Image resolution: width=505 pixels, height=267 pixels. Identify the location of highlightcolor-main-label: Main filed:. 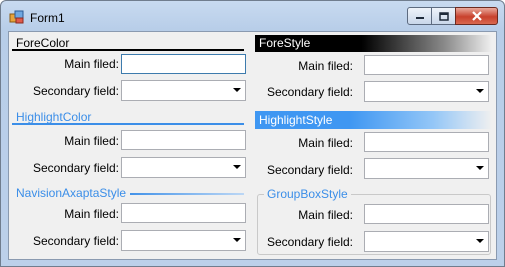
(91, 141).